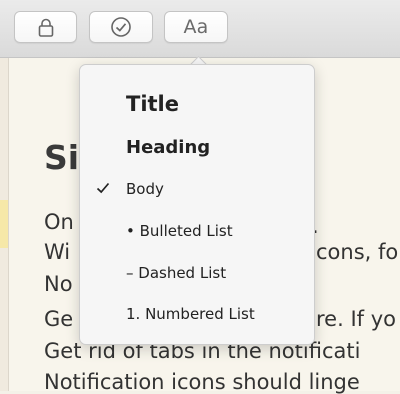  I want to click on format-heading-item: Heading, so click(197, 147).